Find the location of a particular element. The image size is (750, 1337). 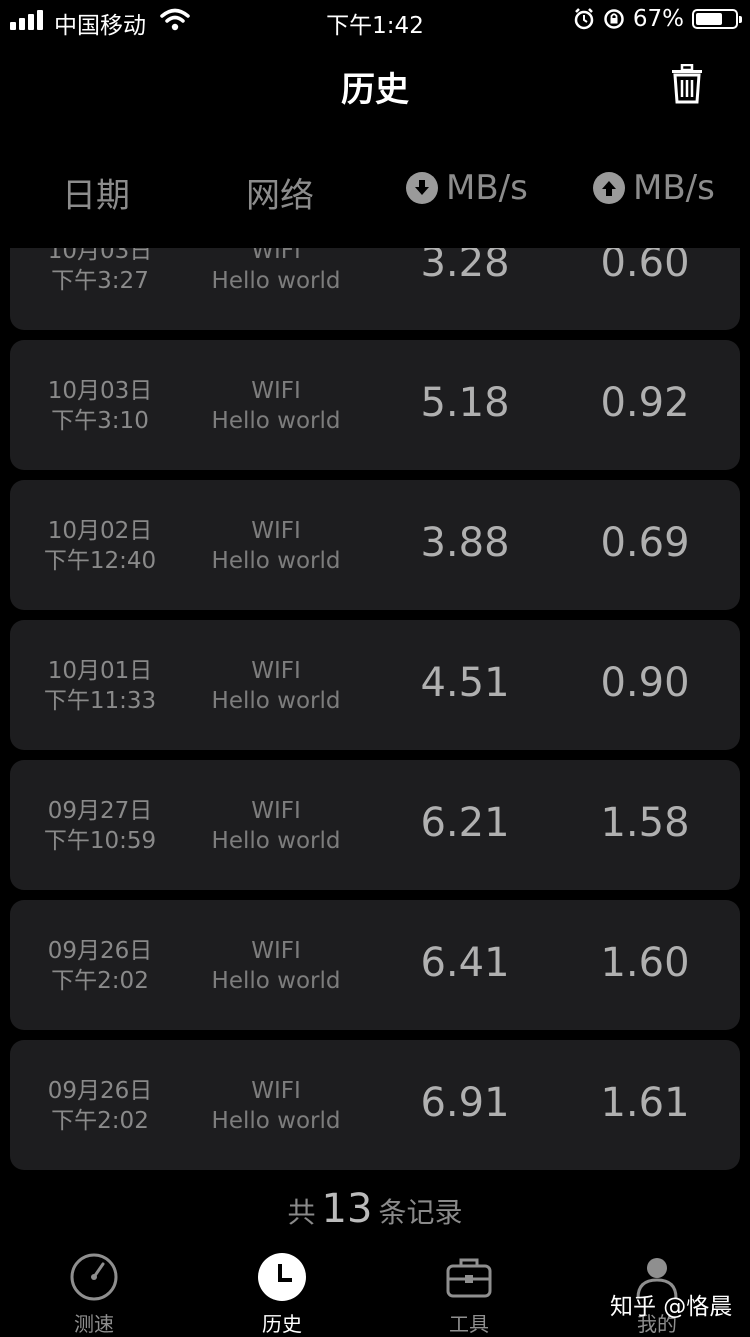

record-datetime: 10月02日 下午12:40 is located at coordinates (100, 546).